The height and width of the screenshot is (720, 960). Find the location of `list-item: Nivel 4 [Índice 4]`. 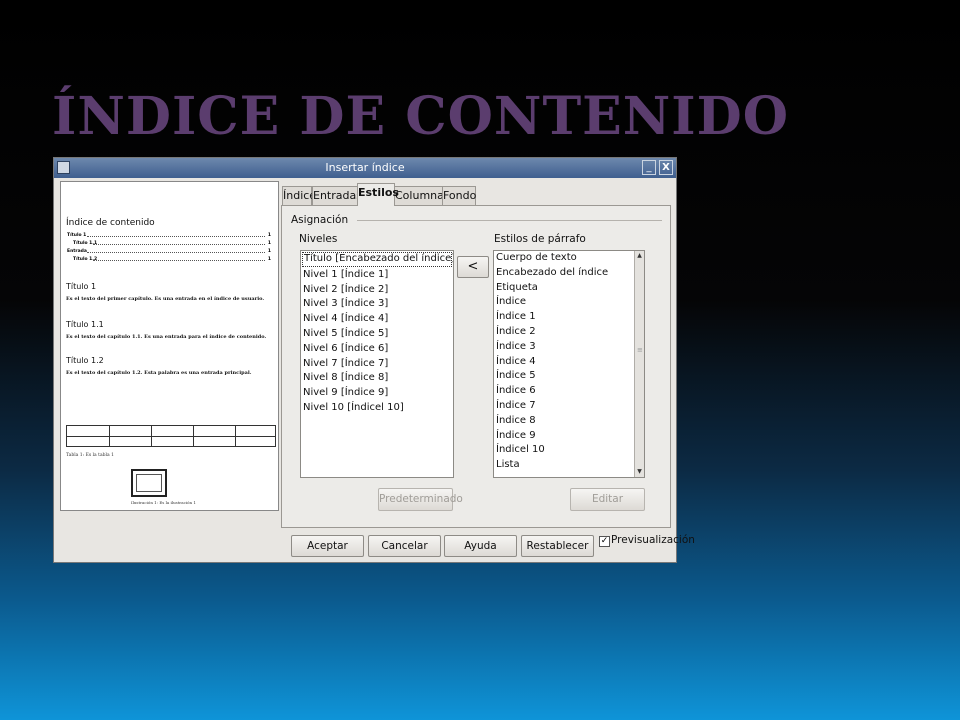

list-item: Nivel 4 [Índice 4] is located at coordinates (377, 319).